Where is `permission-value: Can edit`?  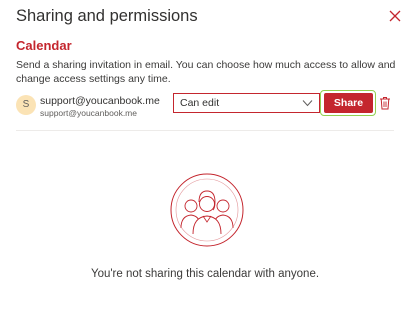
permission-value: Can edit is located at coordinates (200, 103).